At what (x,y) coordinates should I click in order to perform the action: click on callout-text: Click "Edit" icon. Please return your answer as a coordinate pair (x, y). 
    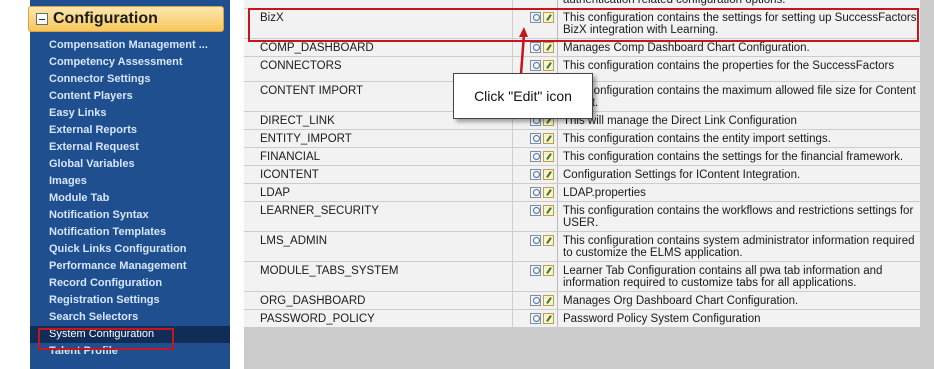
    Looking at the image, I should click on (523, 96).